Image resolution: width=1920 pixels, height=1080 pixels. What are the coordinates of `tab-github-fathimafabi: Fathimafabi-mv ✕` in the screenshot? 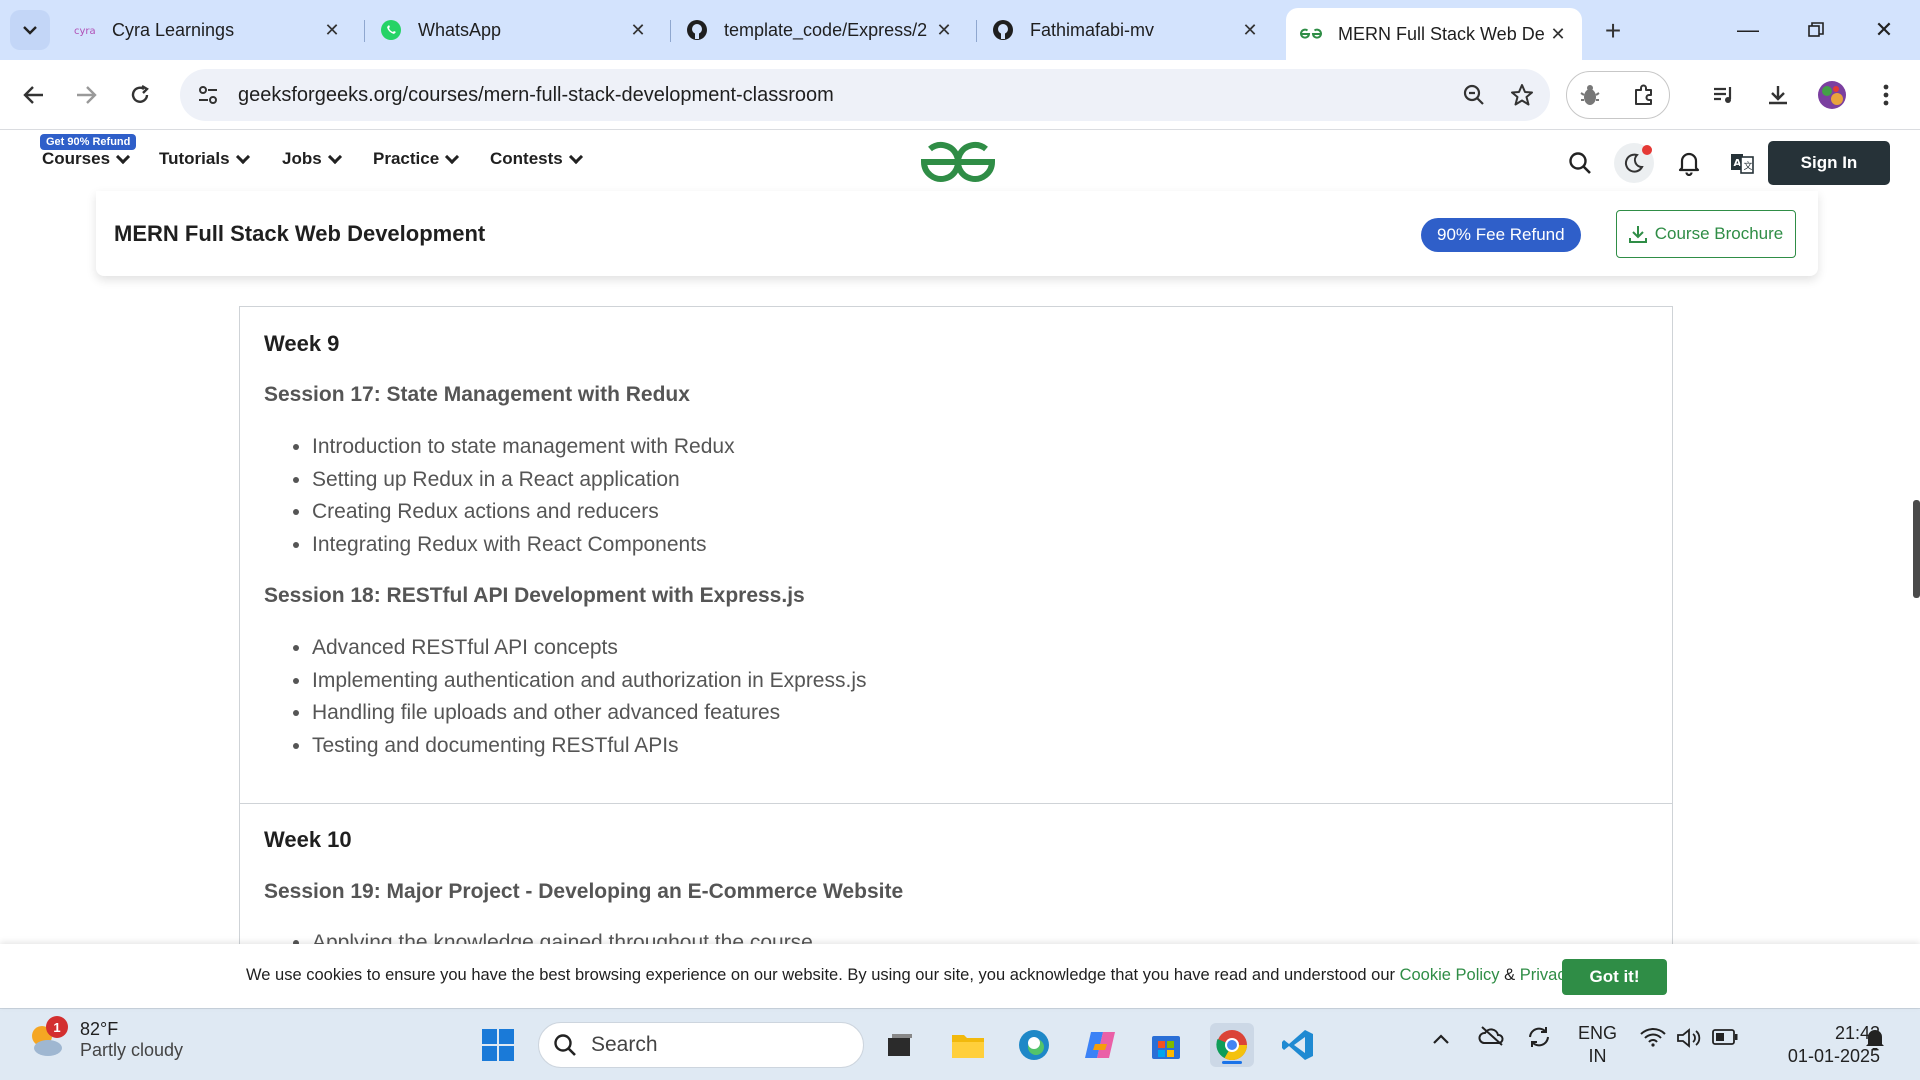 It's located at (1126, 30).